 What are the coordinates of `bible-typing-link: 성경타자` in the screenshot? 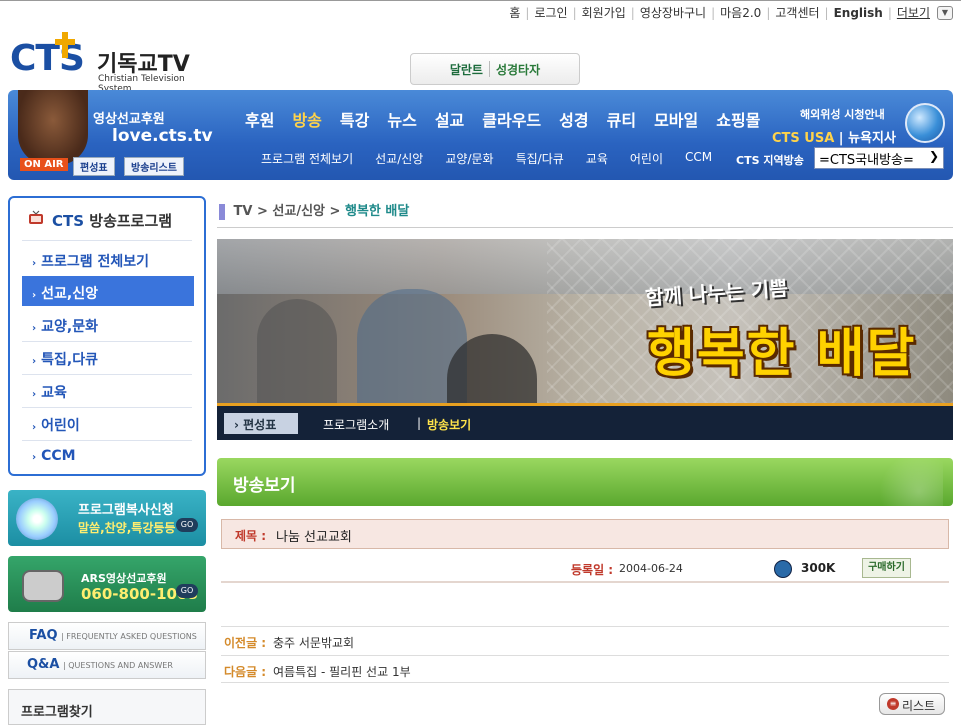 It's located at (518, 69).